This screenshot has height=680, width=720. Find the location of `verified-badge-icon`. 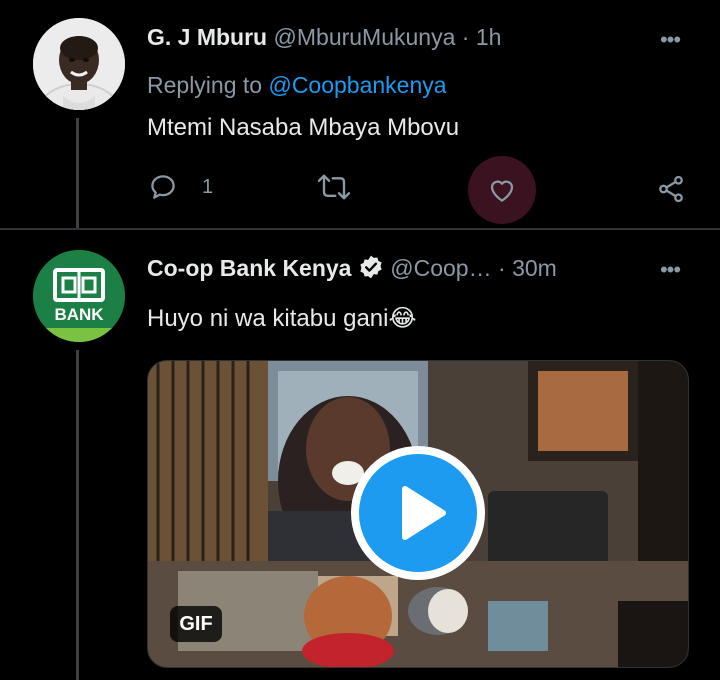

verified-badge-icon is located at coordinates (371, 270).